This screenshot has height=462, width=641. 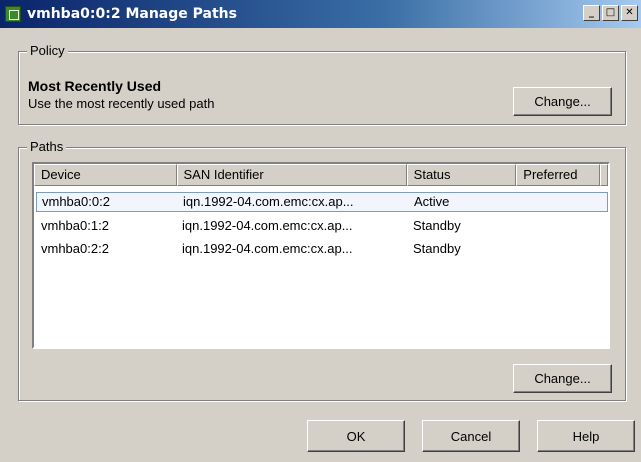 I want to click on cell-device: vmhba0:2:2, so click(x=75, y=248).